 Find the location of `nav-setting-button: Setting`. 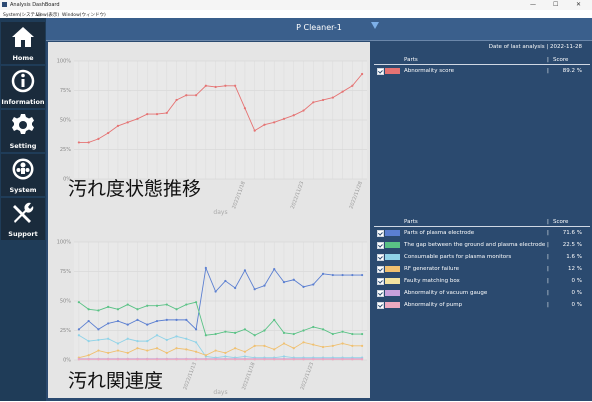

nav-setting-button: Setting is located at coordinates (23, 131).